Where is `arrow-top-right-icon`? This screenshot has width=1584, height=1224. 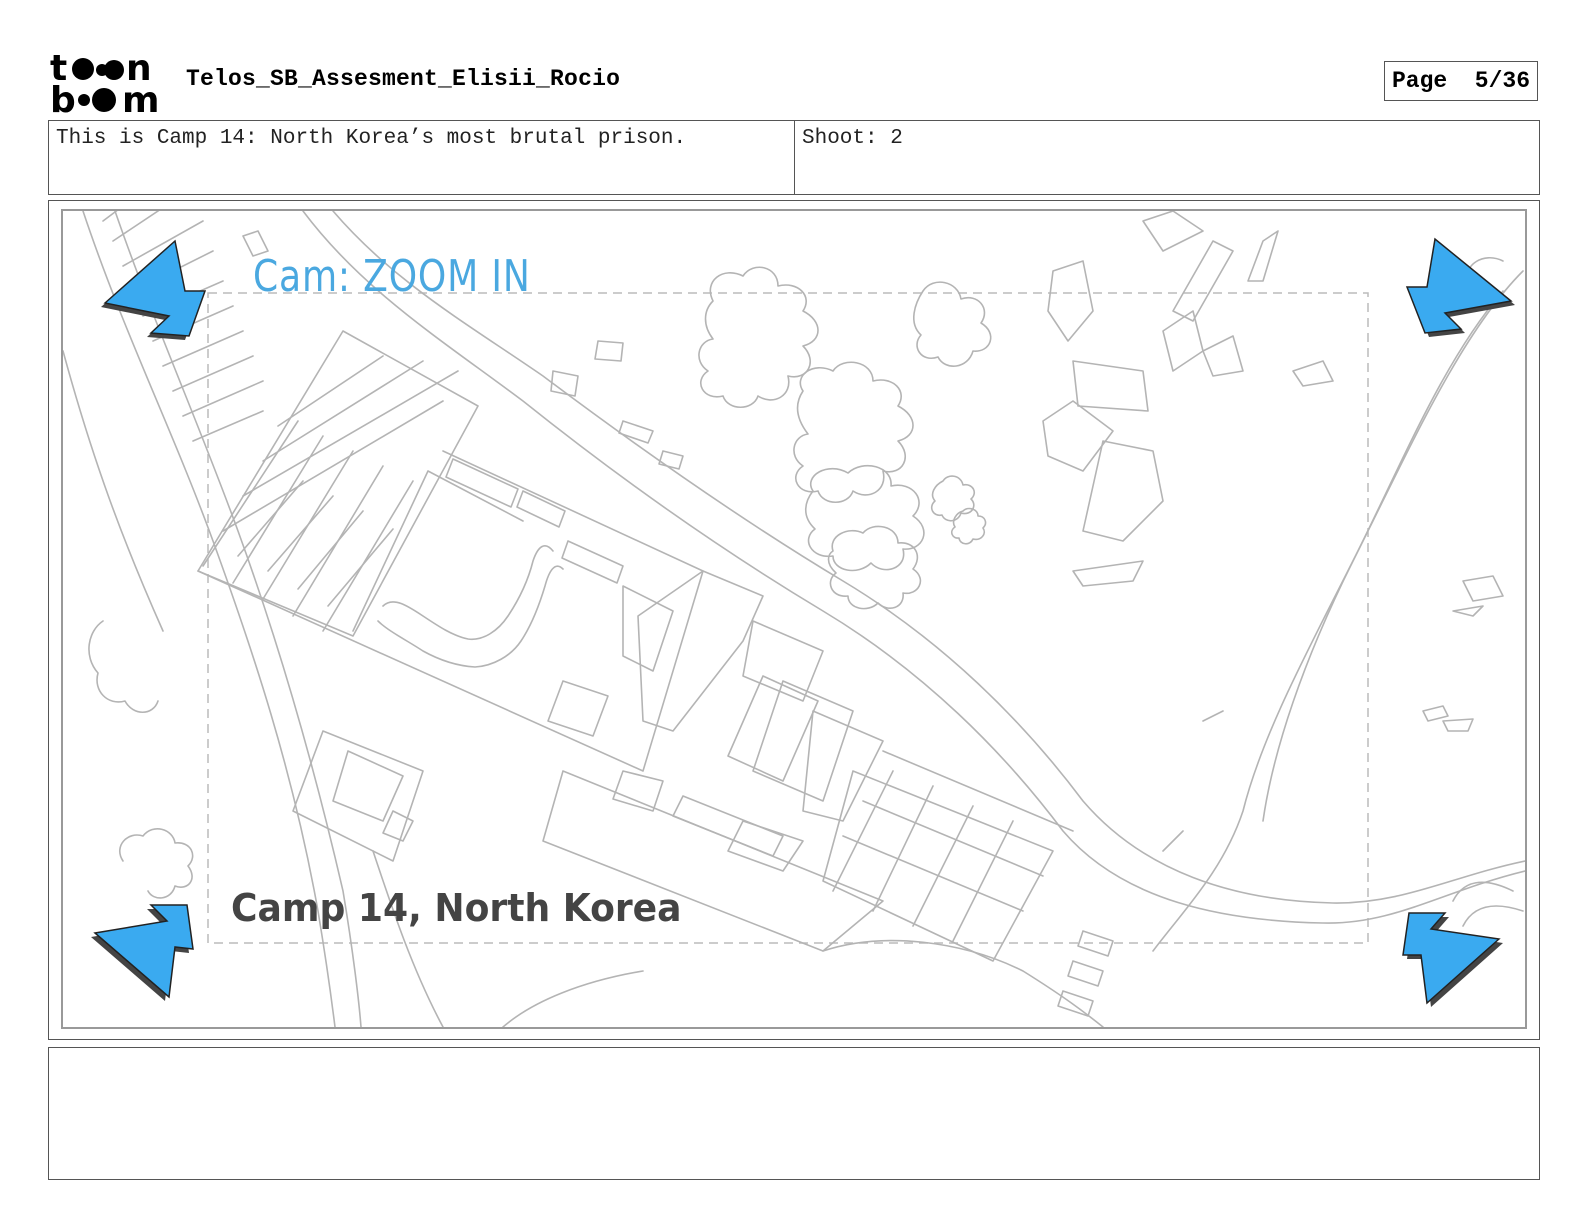 arrow-top-right-icon is located at coordinates (1460, 287).